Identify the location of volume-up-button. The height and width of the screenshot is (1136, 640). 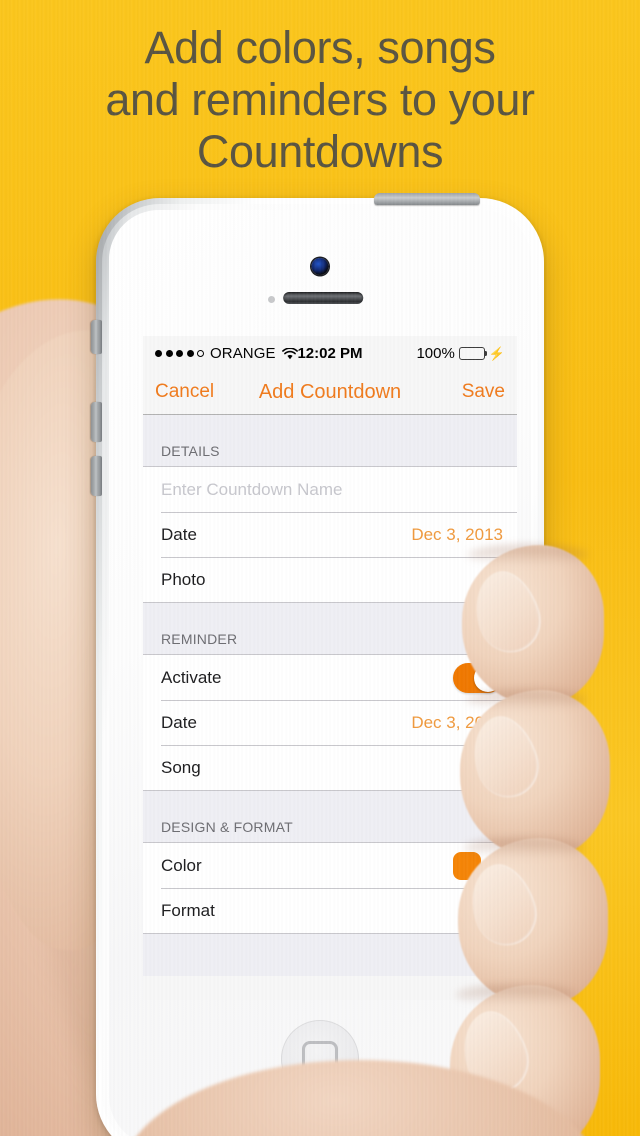
(96, 422).